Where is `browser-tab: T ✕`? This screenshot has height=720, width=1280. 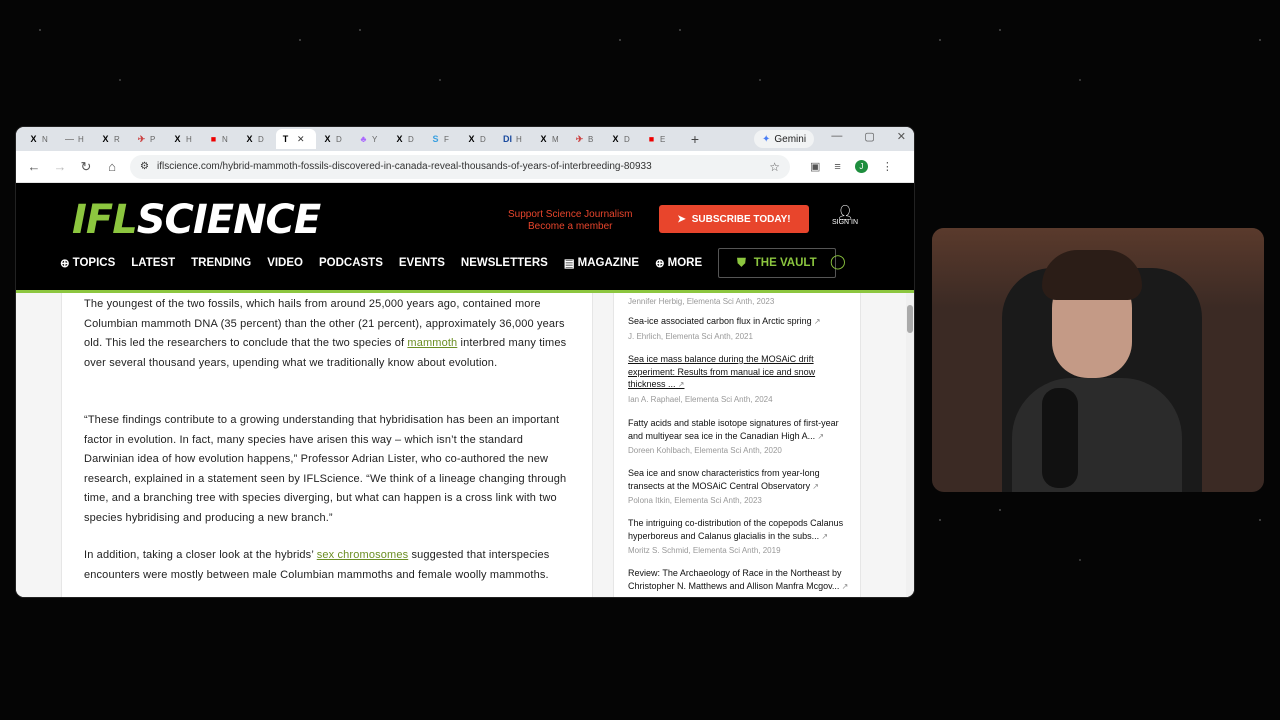 browser-tab: T ✕ is located at coordinates (296, 139).